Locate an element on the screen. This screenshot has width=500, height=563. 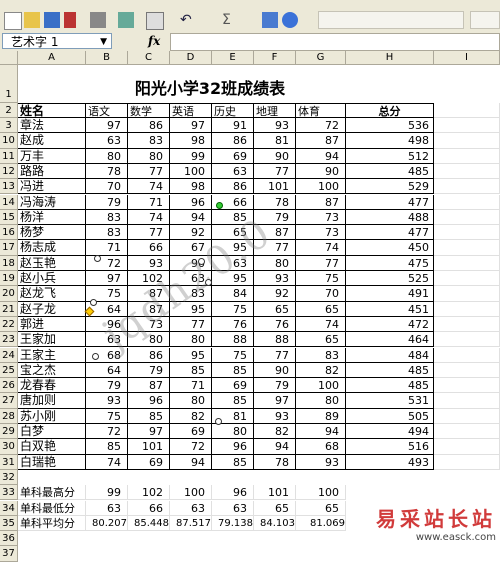
header-cell-english: 英语 is located at coordinates (191, 110).